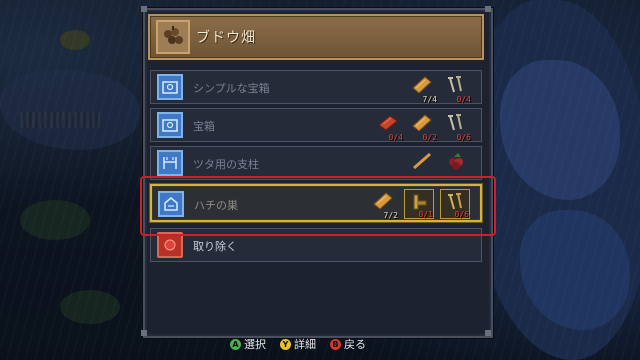 The height and width of the screenshot is (360, 640). What do you see at coordinates (316, 125) in the screenshot?
I see `list-item-chest: 宝箱 0/4 0/2 0/6` at bounding box center [316, 125].